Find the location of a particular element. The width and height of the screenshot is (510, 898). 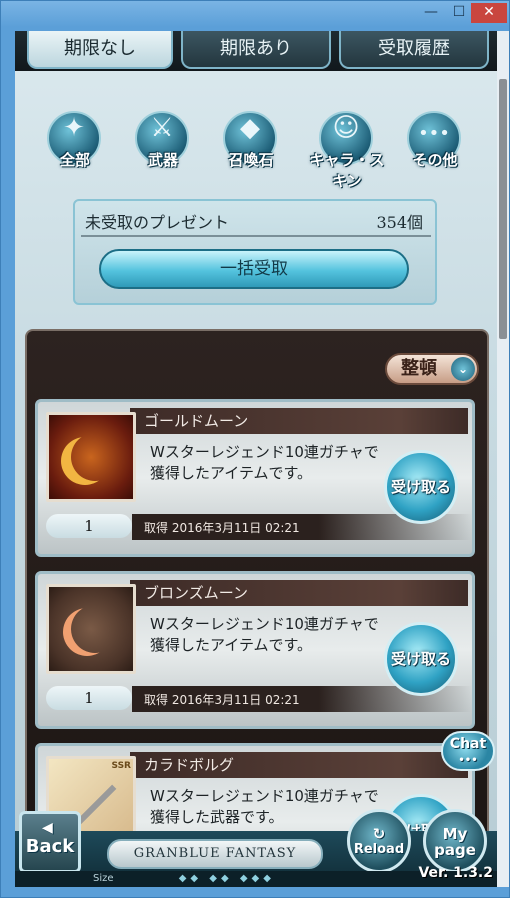

tab-with-expiry: 期限あり is located at coordinates (256, 50).